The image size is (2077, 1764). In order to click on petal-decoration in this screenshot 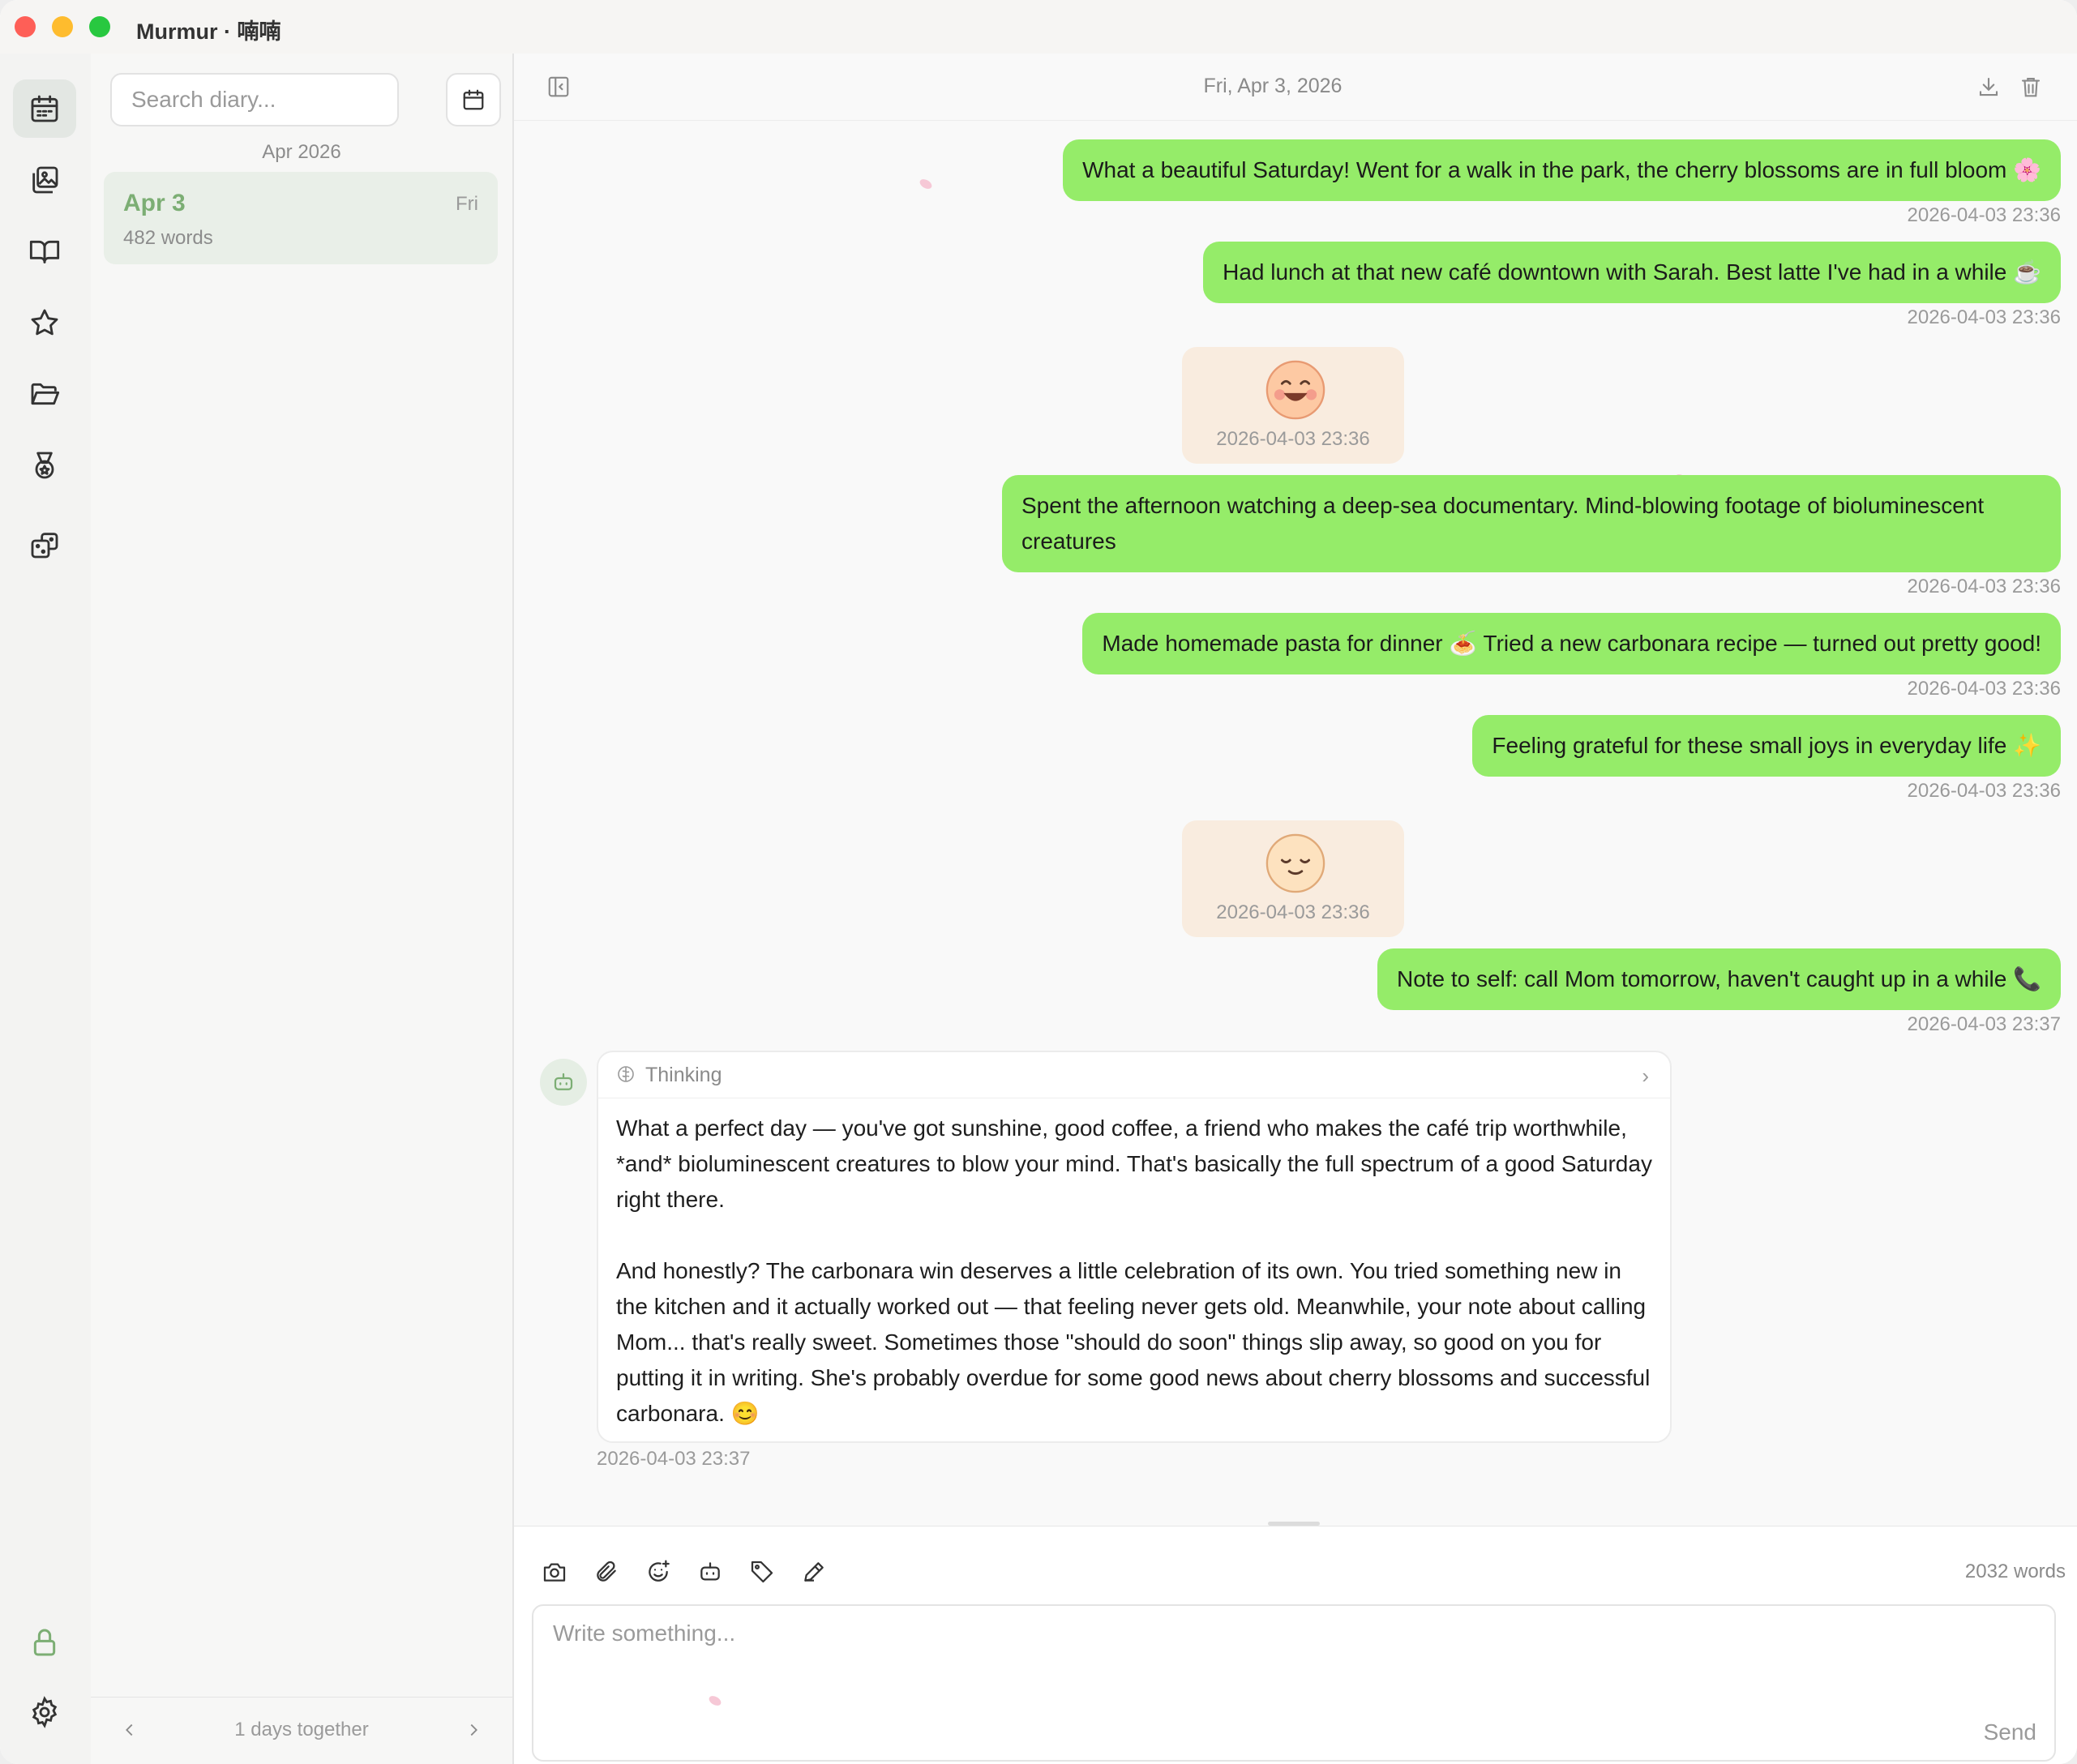, I will do `click(926, 184)`.